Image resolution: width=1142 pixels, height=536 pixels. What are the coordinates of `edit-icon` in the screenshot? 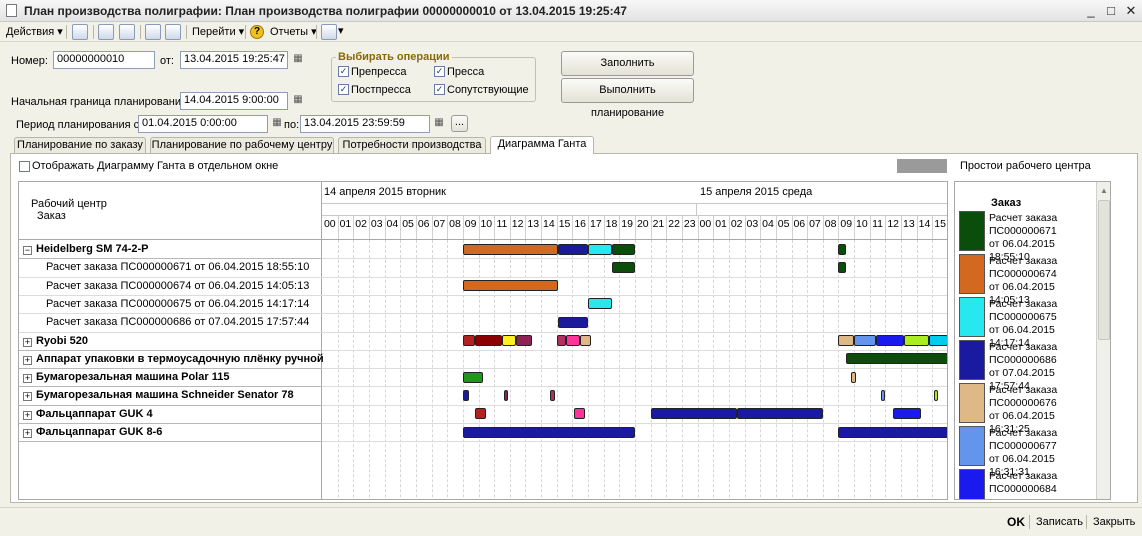 It's located at (153, 32).